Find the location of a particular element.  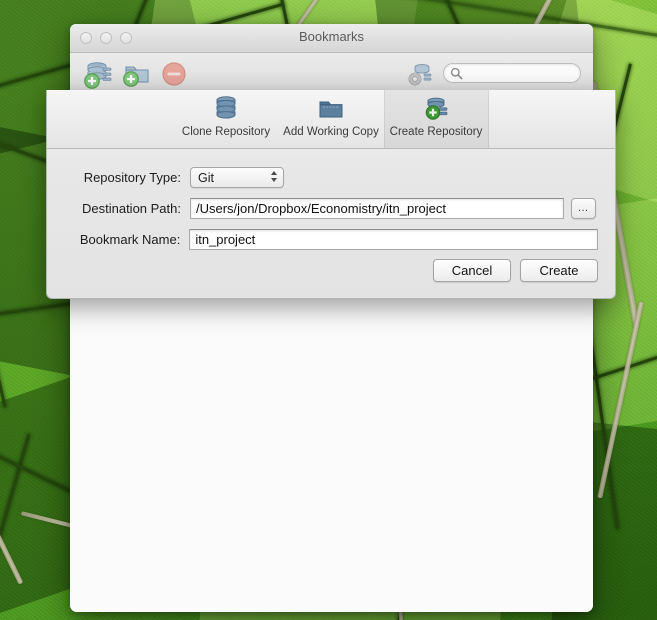

add-folder-icon is located at coordinates (137, 75).